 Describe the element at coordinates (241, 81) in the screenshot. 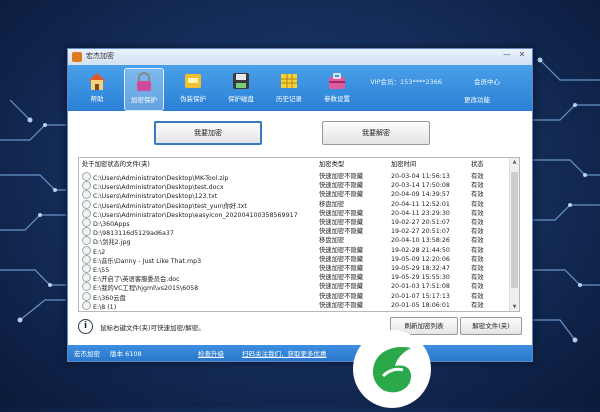

I see `disk-icon` at that location.